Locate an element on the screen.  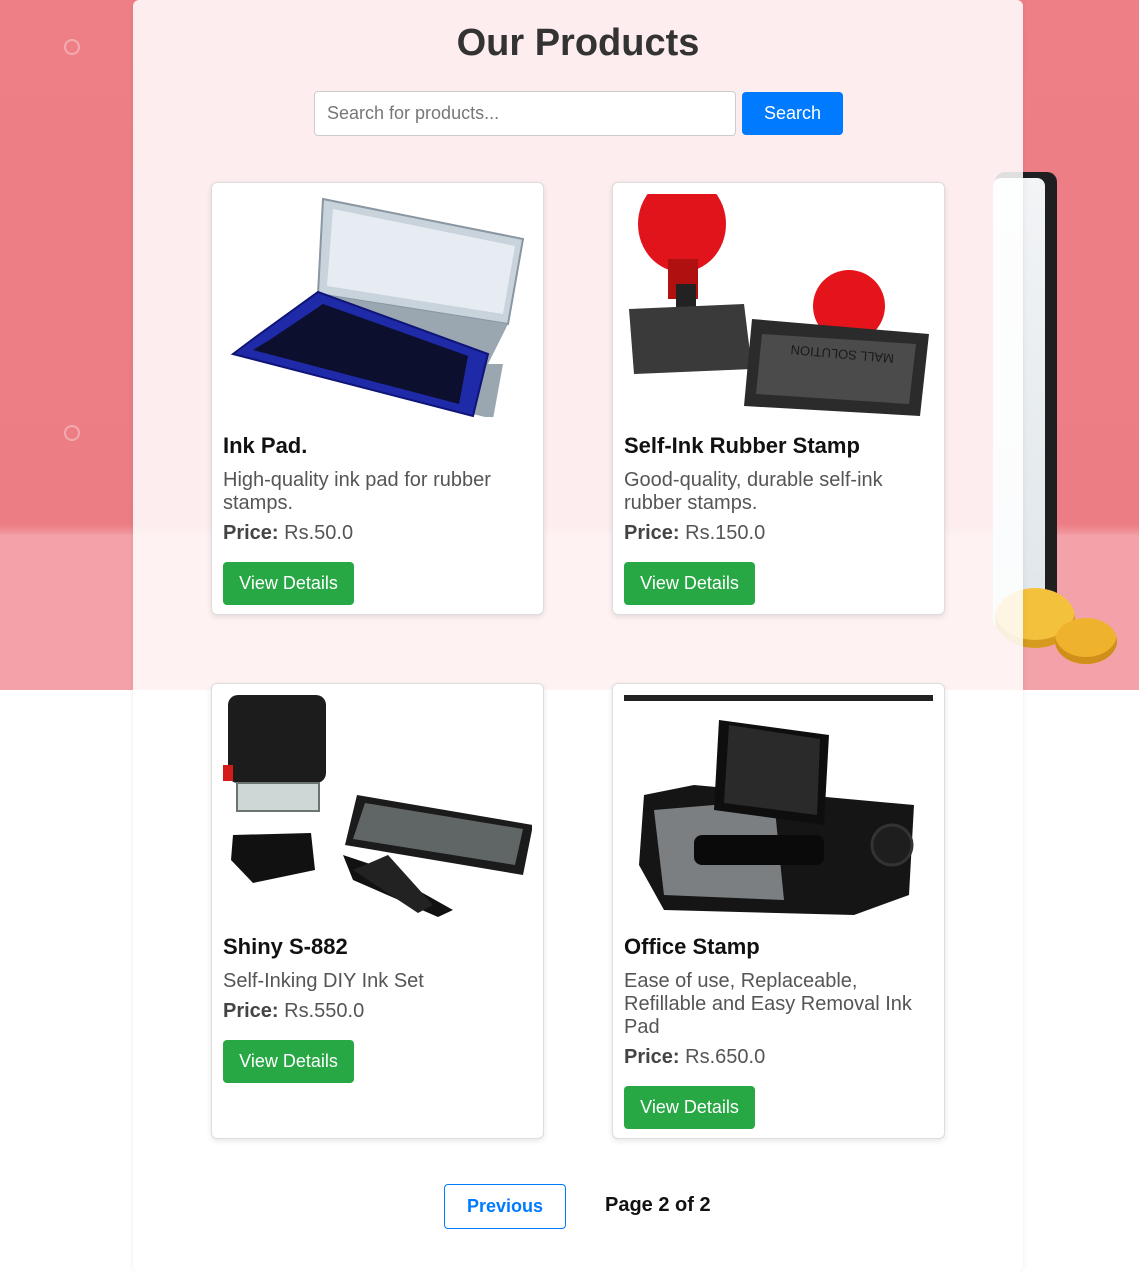
product-price: Price: Rs.150.0 is located at coordinates (694, 533).